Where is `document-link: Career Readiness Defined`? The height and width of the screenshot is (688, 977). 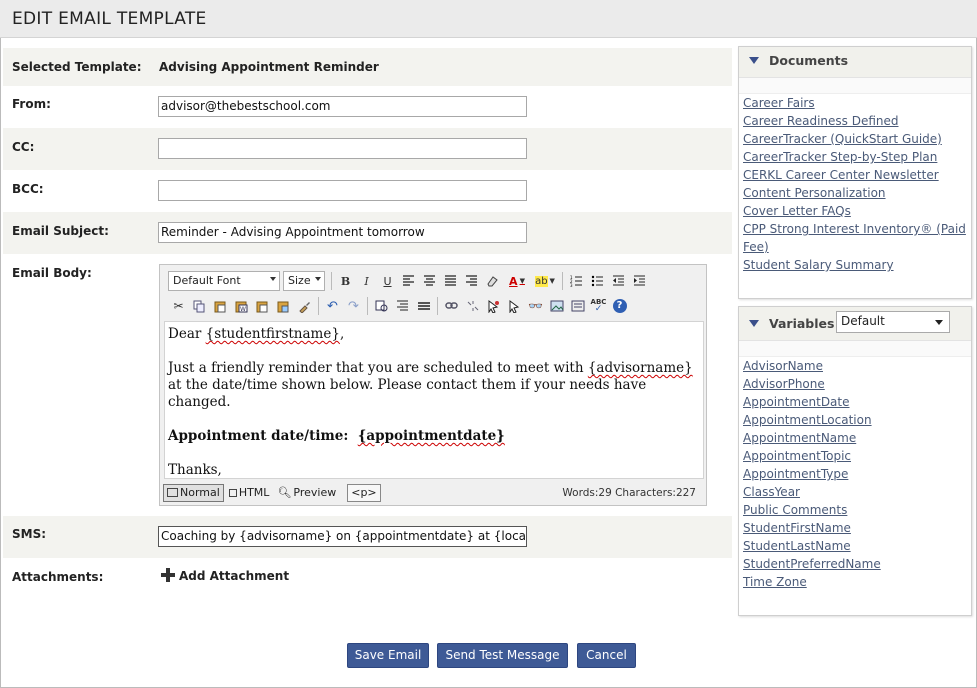
document-link: Career Readiness Defined is located at coordinates (855, 121).